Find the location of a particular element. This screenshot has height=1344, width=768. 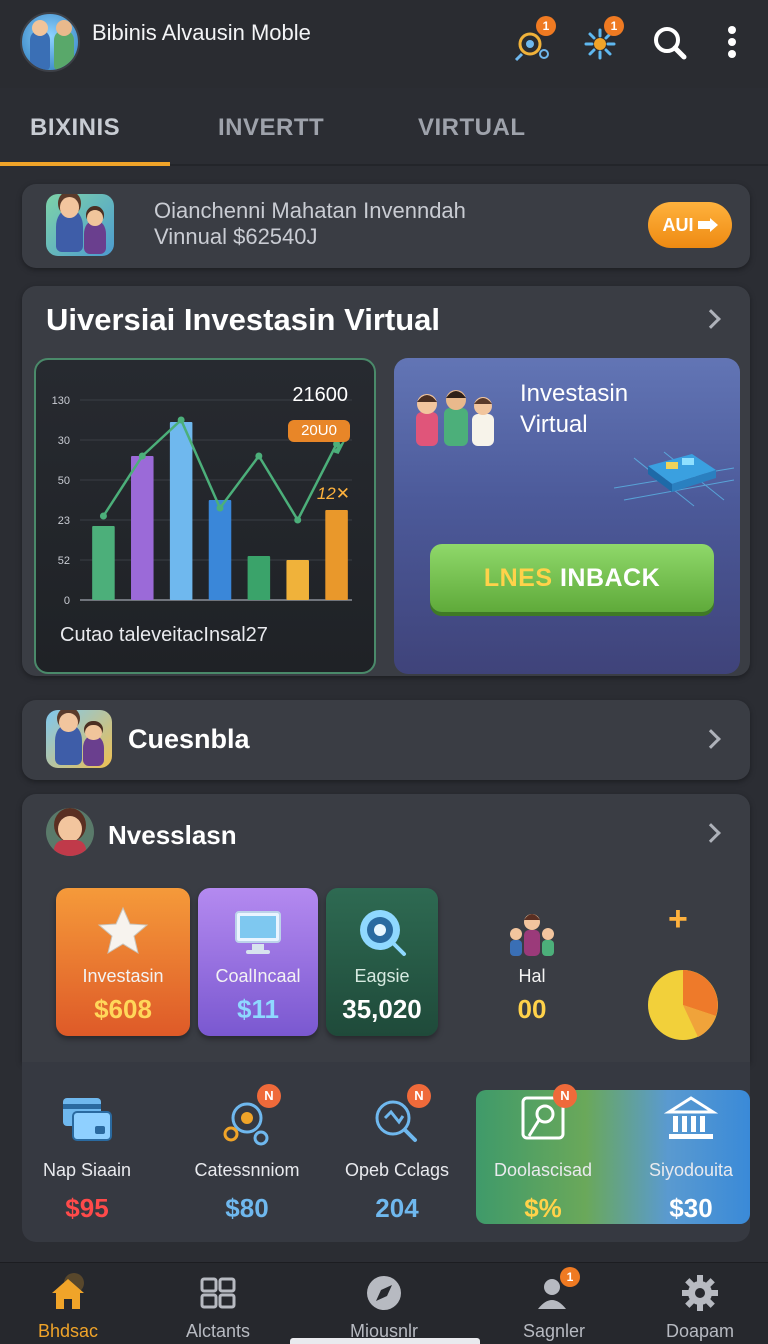

nav-doapam: Doapam is located at coordinates (700, 1307).